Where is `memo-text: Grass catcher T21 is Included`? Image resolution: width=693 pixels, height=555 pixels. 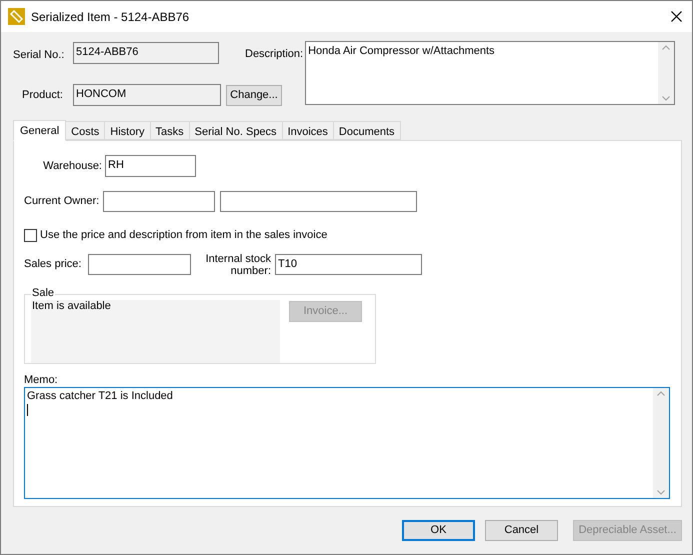
memo-text: Grass catcher T21 is Included is located at coordinates (100, 396).